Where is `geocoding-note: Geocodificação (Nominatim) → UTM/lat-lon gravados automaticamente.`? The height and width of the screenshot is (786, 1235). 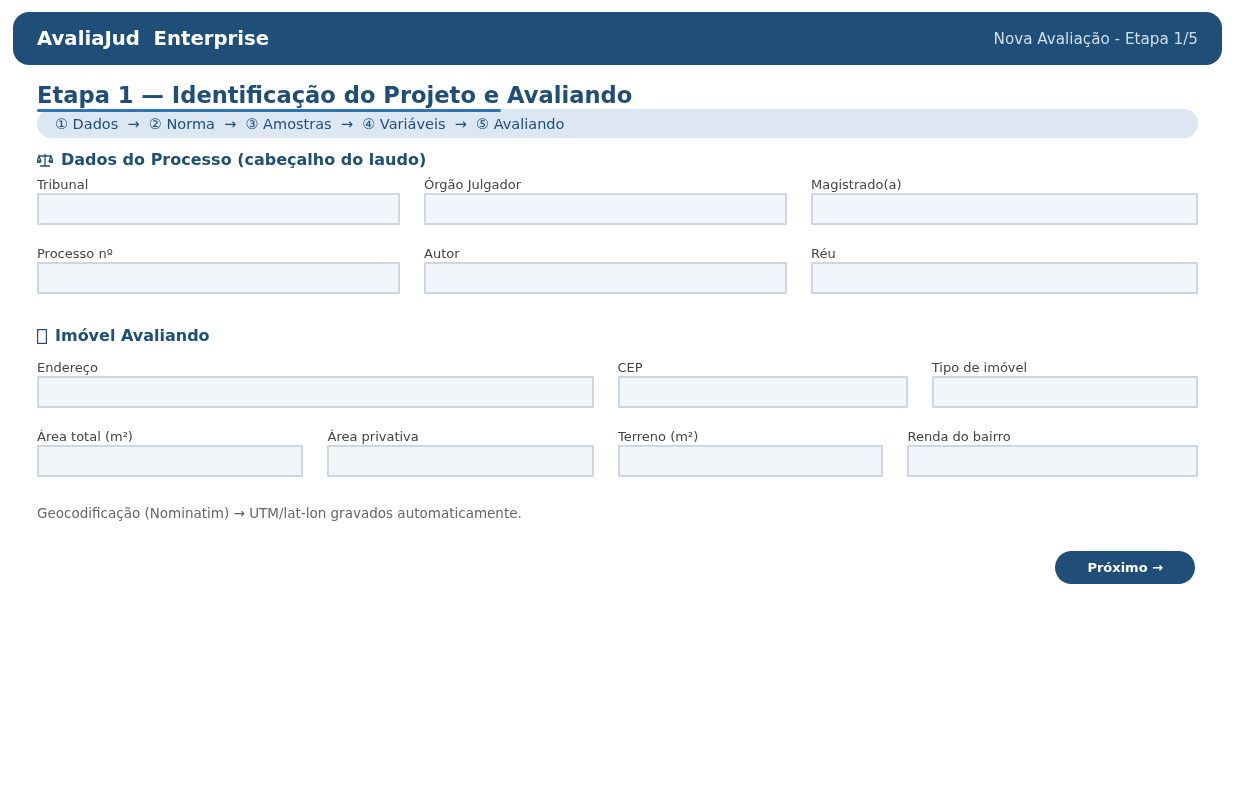
geocoding-note: Geocodificação (Nominatim) → UTM/lat-lon gravados automaticamente. is located at coordinates (279, 513).